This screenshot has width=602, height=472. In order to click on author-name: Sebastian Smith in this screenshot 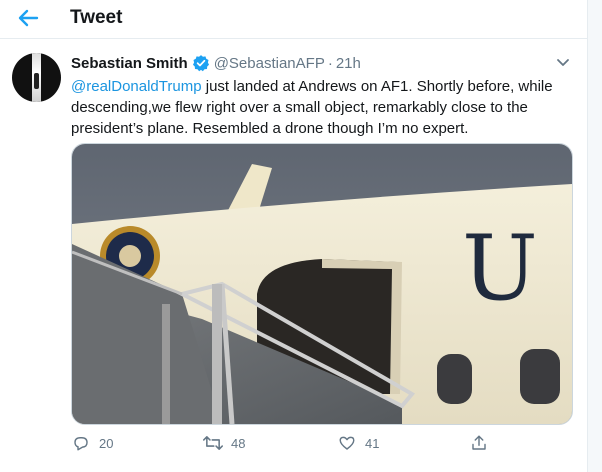, I will do `click(129, 63)`.